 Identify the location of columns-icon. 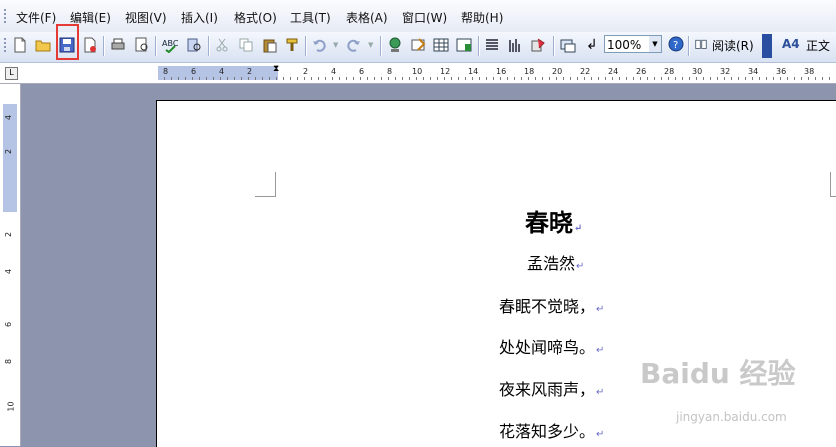
(492, 45).